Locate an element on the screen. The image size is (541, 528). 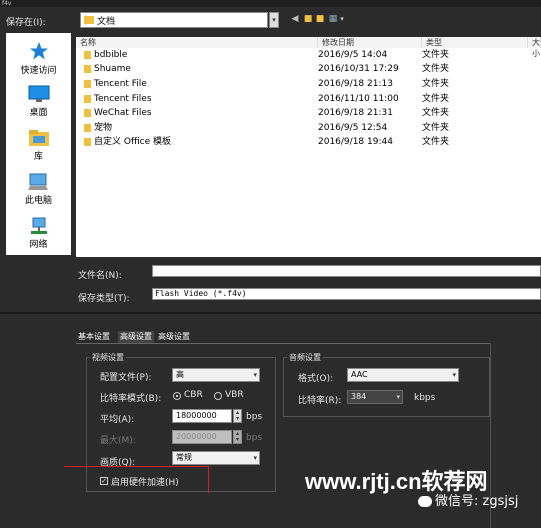
place-desktop: 桌面 is located at coordinates (38, 101).